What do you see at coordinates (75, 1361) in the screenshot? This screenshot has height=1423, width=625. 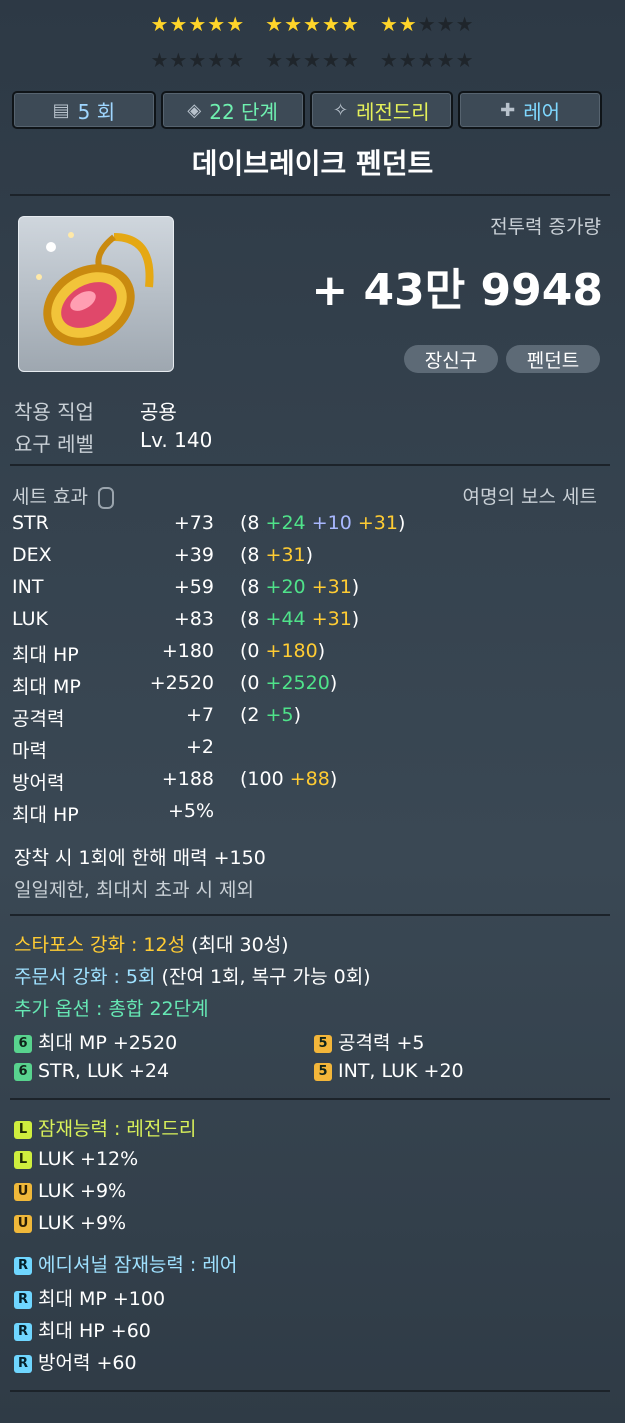 I see `additional-line: R 방어력 +60` at bounding box center [75, 1361].